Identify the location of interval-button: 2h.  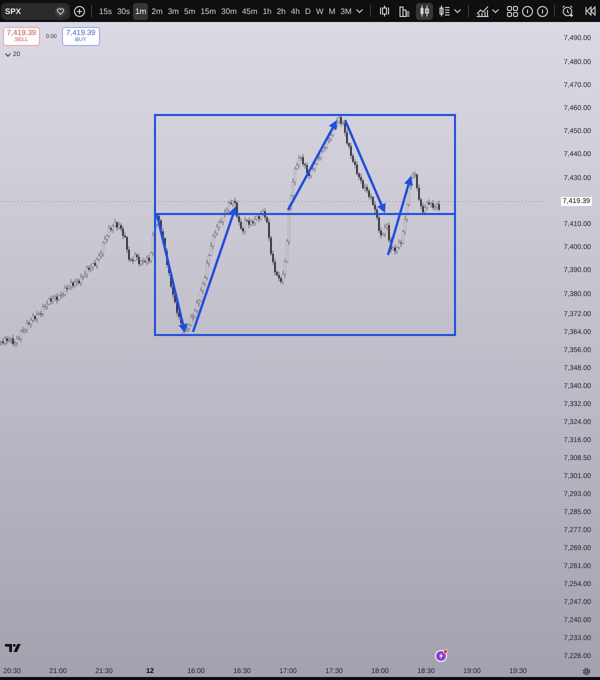
(281, 11).